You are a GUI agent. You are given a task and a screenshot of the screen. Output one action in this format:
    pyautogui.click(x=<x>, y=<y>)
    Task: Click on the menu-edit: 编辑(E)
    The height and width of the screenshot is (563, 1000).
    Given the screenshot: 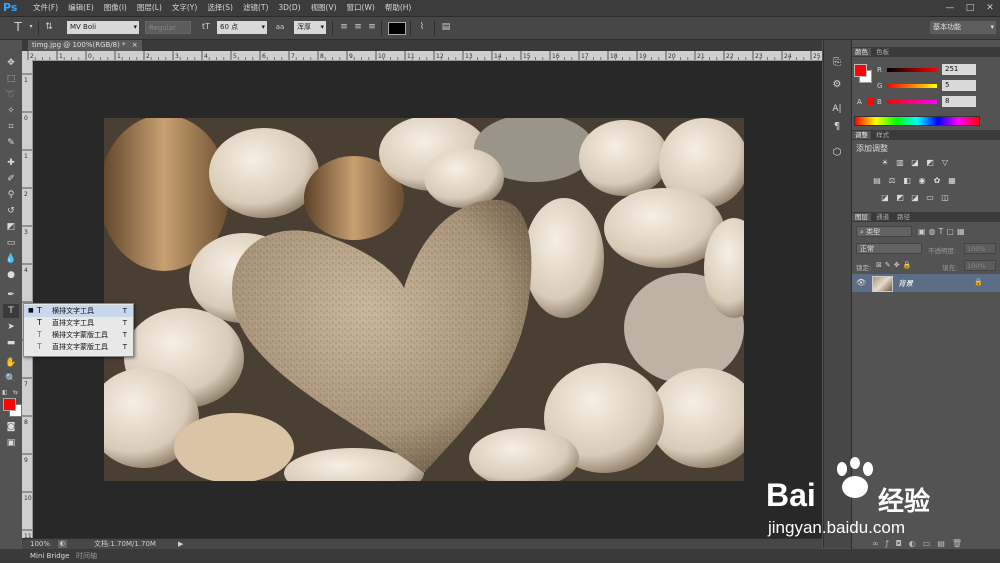 What is the action you would take?
    pyautogui.click(x=81, y=8)
    